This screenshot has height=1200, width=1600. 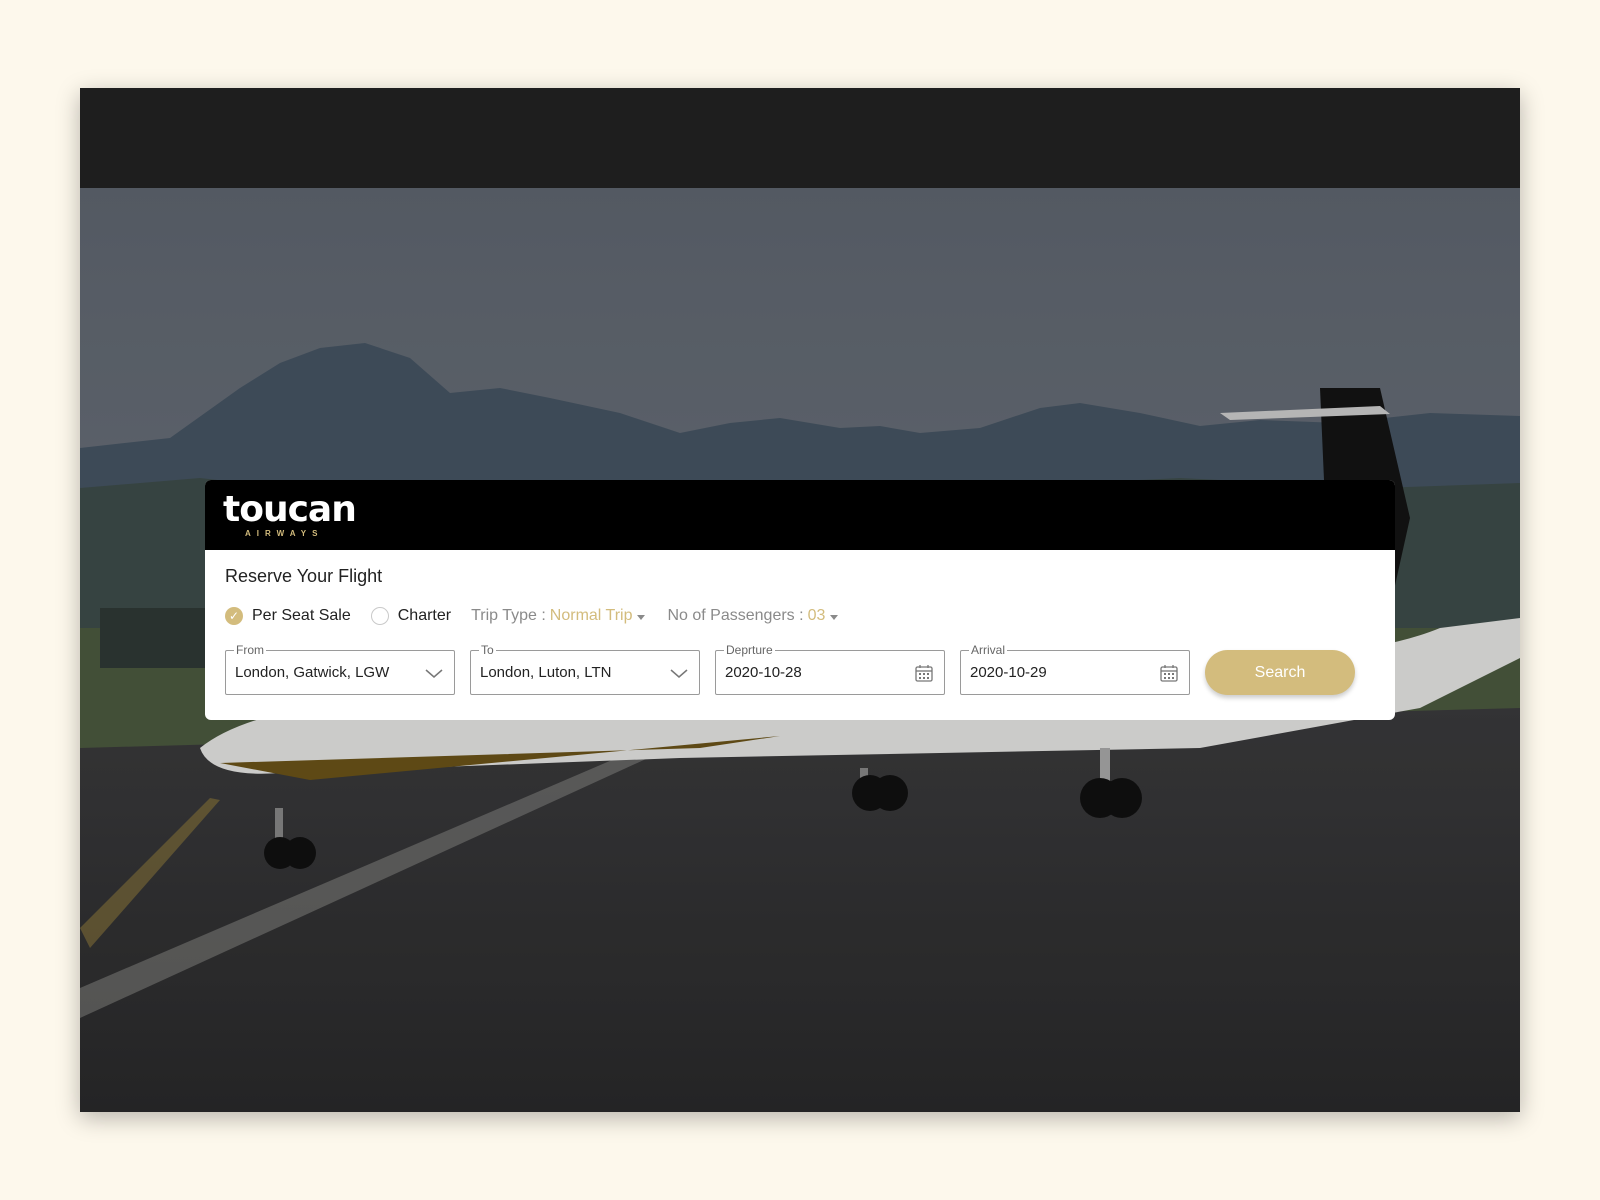 I want to click on departure-value: 2020-10-28, so click(x=763, y=672).